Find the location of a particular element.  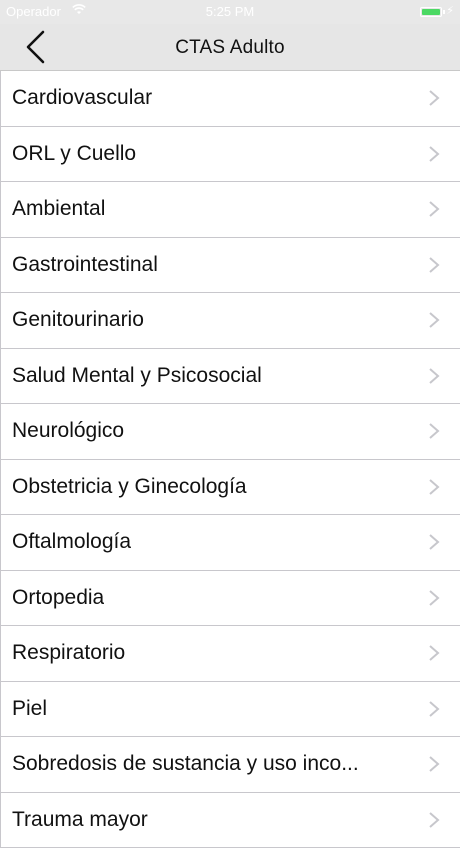

charging-icon: ⚡ is located at coordinates (450, 10).